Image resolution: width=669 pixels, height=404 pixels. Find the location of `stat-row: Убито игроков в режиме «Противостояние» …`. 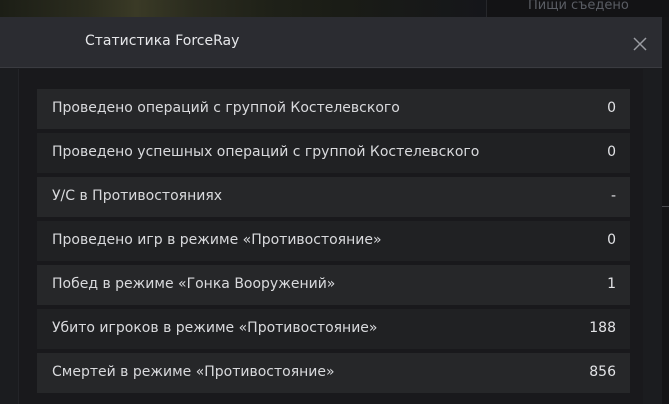

stat-row: Убито игроков в режиме «Противостояние» … is located at coordinates (333, 329).